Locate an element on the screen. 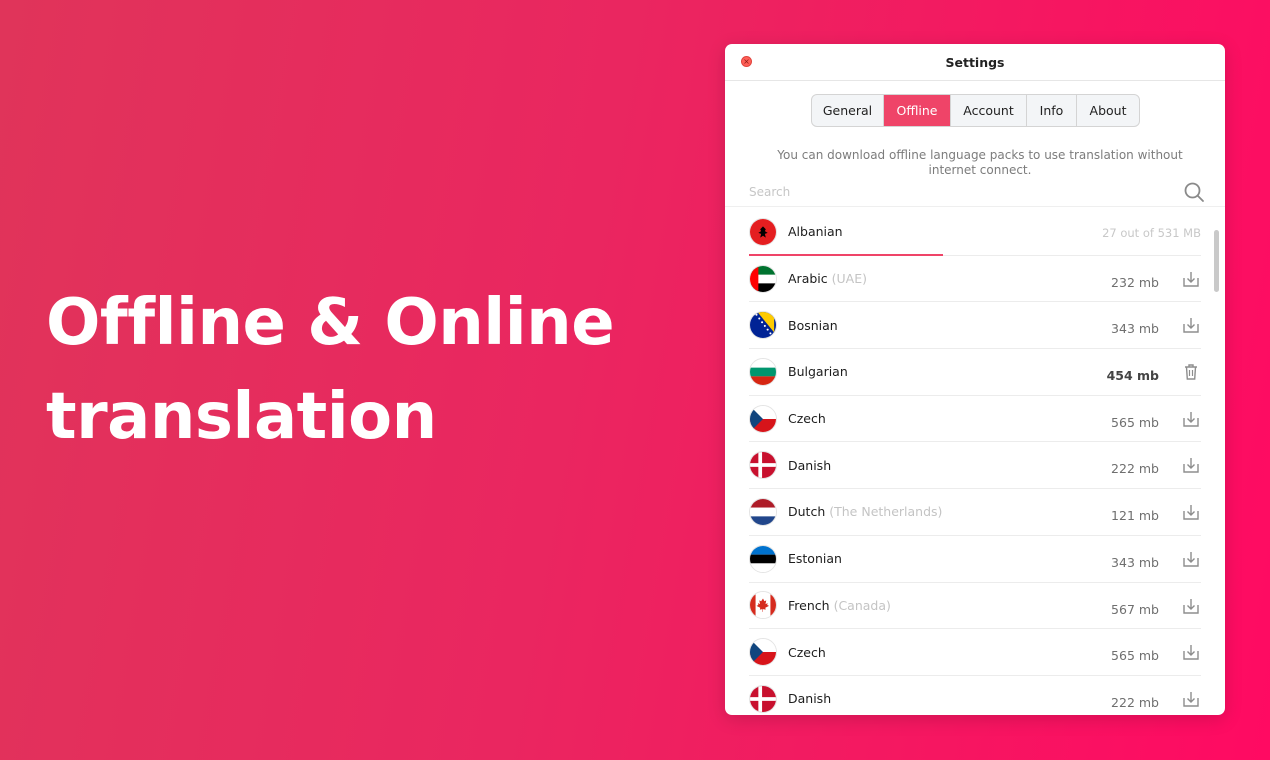  headline: Offline & Online translation is located at coordinates (330, 370).